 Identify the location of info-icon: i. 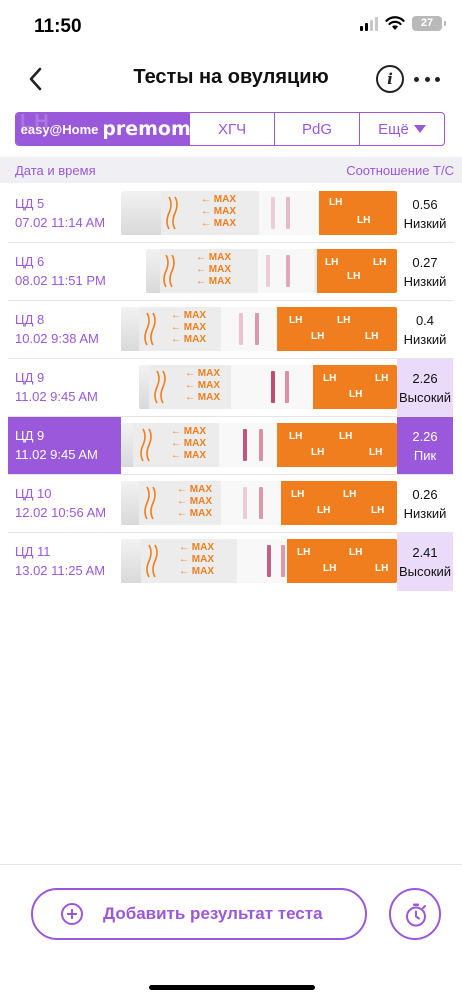
(390, 79).